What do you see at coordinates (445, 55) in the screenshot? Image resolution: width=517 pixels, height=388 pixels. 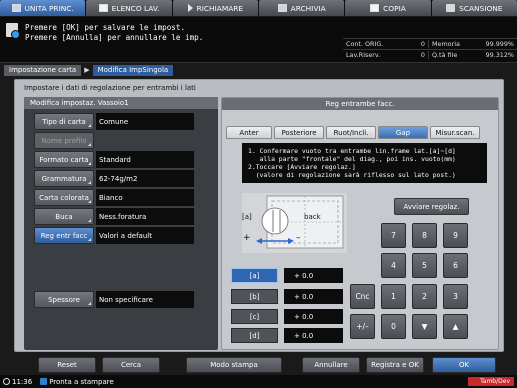 I see `qta-file-label: Q.tà file` at bounding box center [445, 55].